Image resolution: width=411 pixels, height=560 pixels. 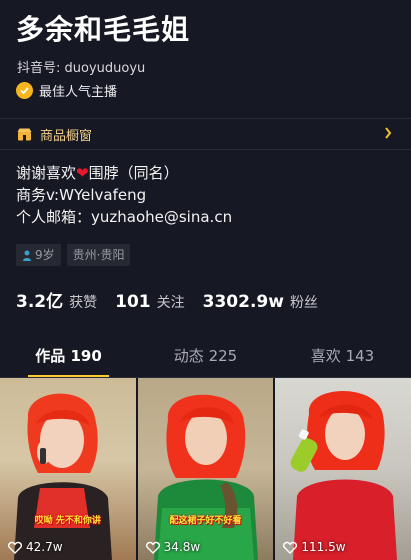 I want to click on person-icon, so click(x=27, y=255).